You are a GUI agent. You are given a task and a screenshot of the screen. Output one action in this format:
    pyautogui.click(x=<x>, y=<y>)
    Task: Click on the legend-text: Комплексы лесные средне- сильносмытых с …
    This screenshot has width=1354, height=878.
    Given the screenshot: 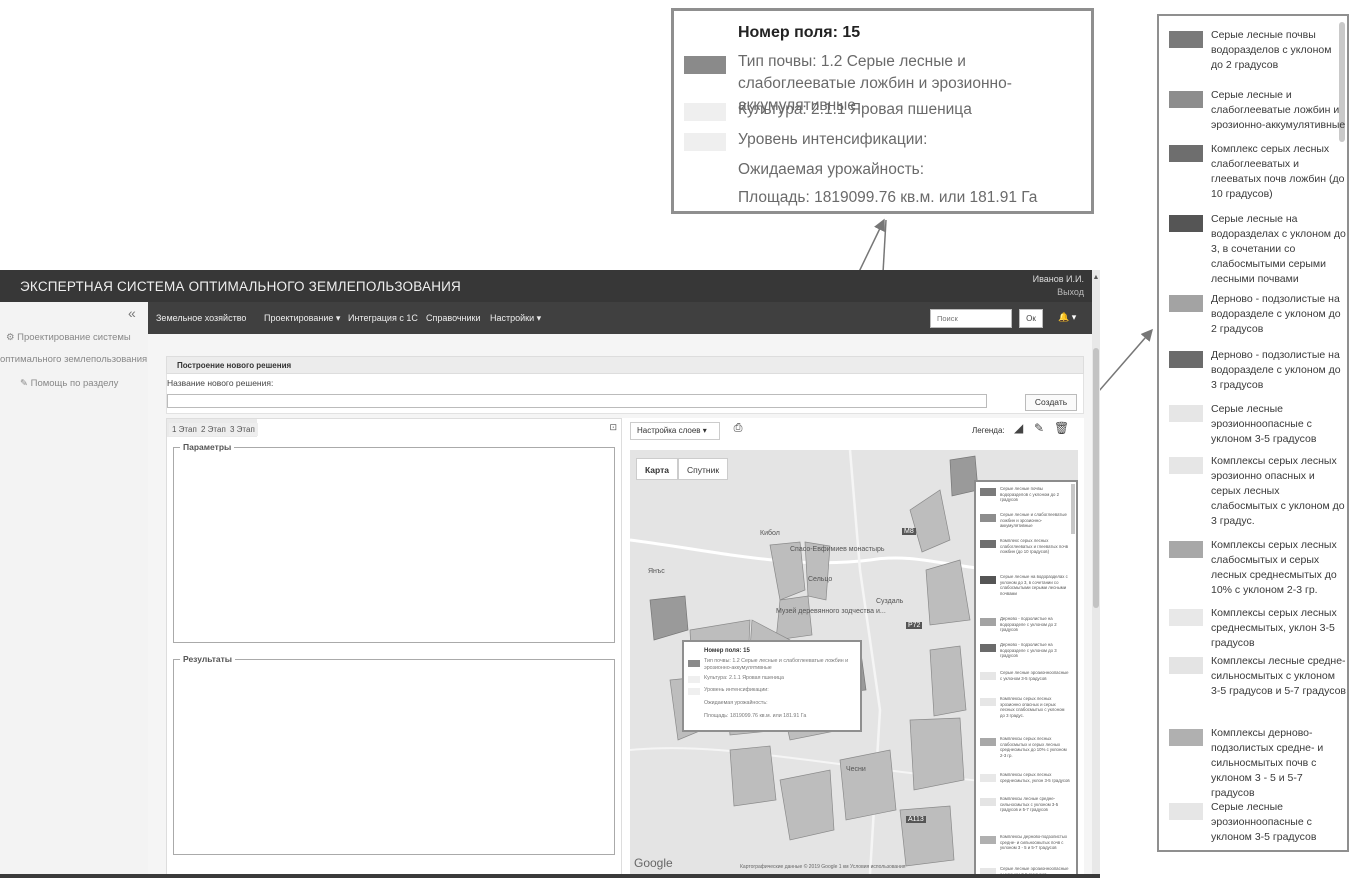 What is the action you would take?
    pyautogui.click(x=1278, y=676)
    